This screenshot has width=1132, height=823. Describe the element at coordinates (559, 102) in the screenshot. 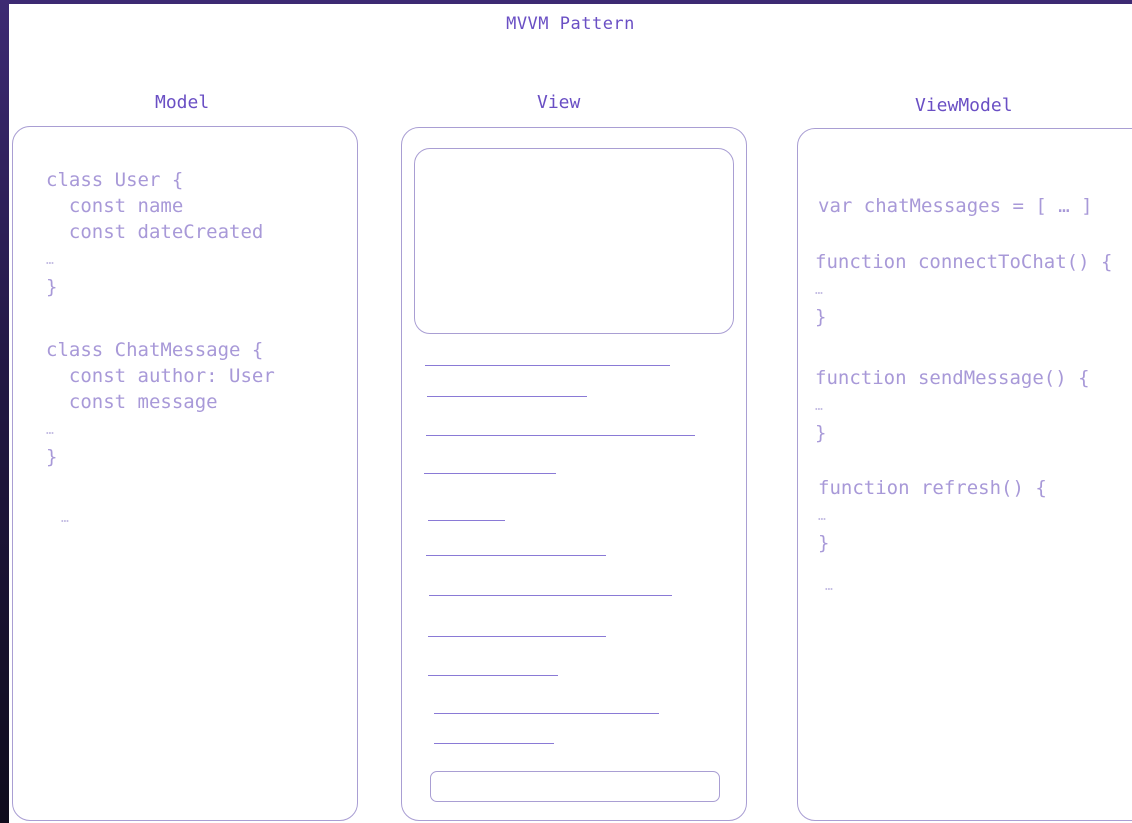

I see `view-heading: View` at that location.